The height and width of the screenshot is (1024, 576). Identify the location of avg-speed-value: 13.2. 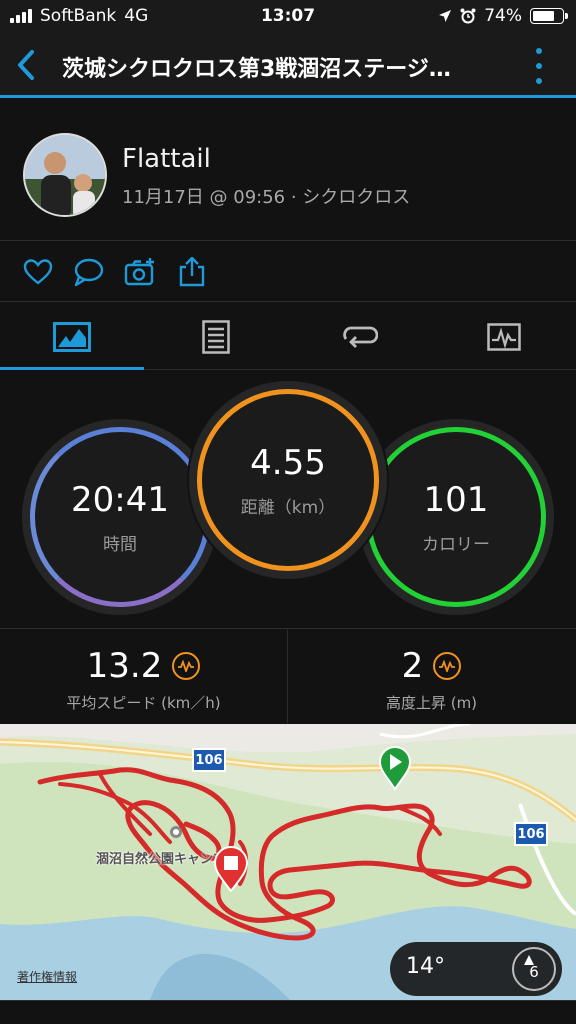
(124, 666).